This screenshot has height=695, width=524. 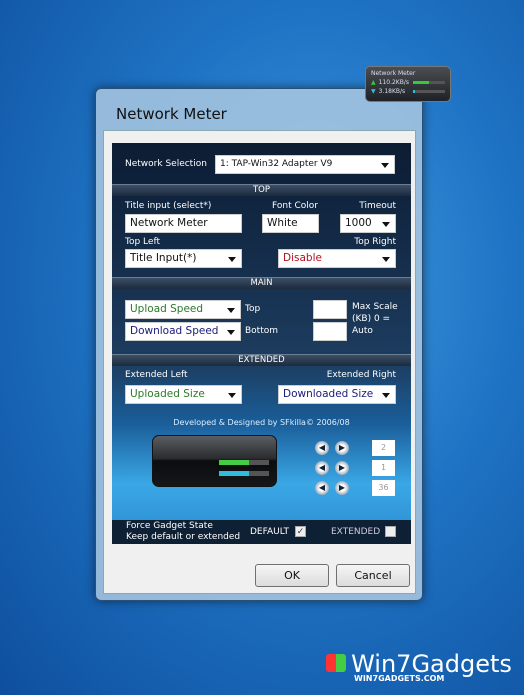 What do you see at coordinates (322, 488) in the screenshot?
I see `stepper-3-left-icon: ◀` at bounding box center [322, 488].